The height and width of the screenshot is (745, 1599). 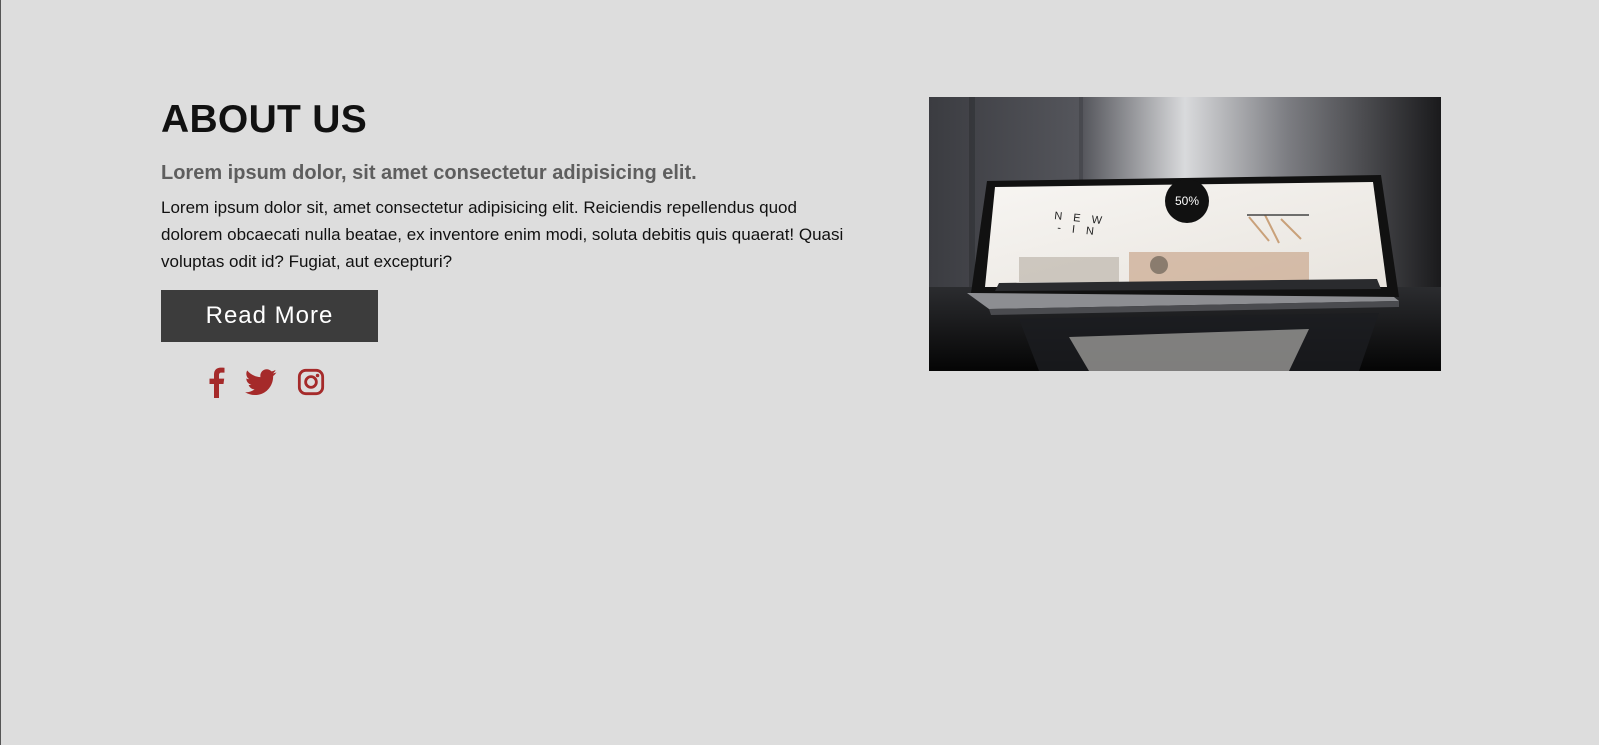 I want to click on page-title: ABOUT US, so click(x=264, y=119).